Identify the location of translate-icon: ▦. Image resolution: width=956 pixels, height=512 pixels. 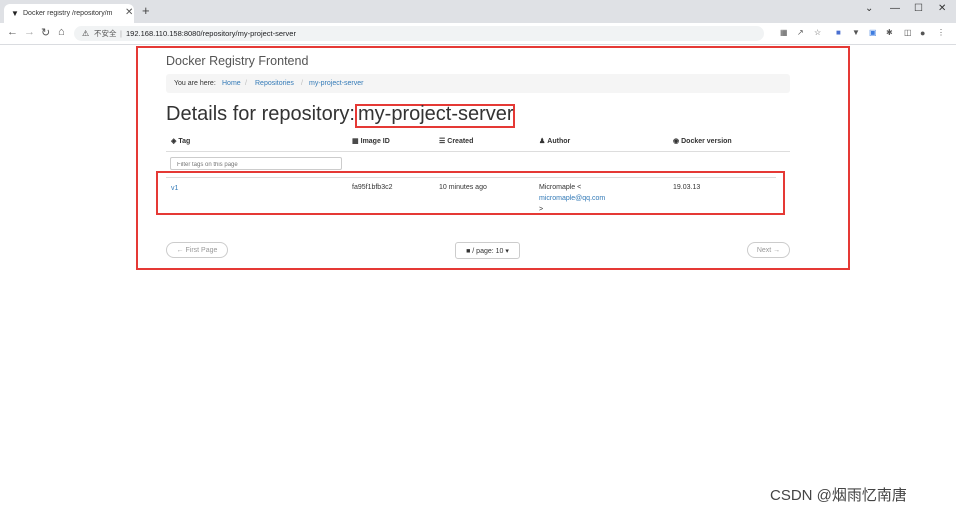
(784, 32).